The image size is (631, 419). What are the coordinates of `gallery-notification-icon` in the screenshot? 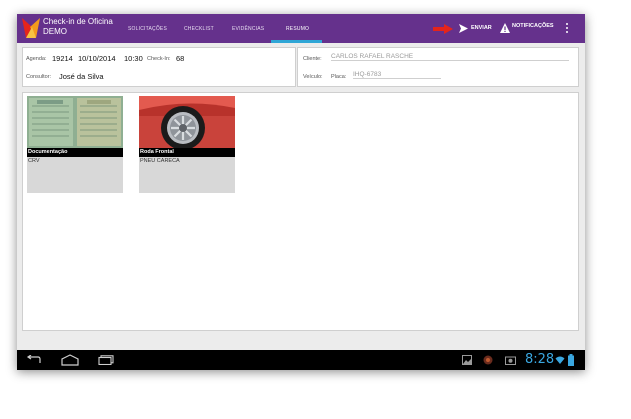 It's located at (467, 360).